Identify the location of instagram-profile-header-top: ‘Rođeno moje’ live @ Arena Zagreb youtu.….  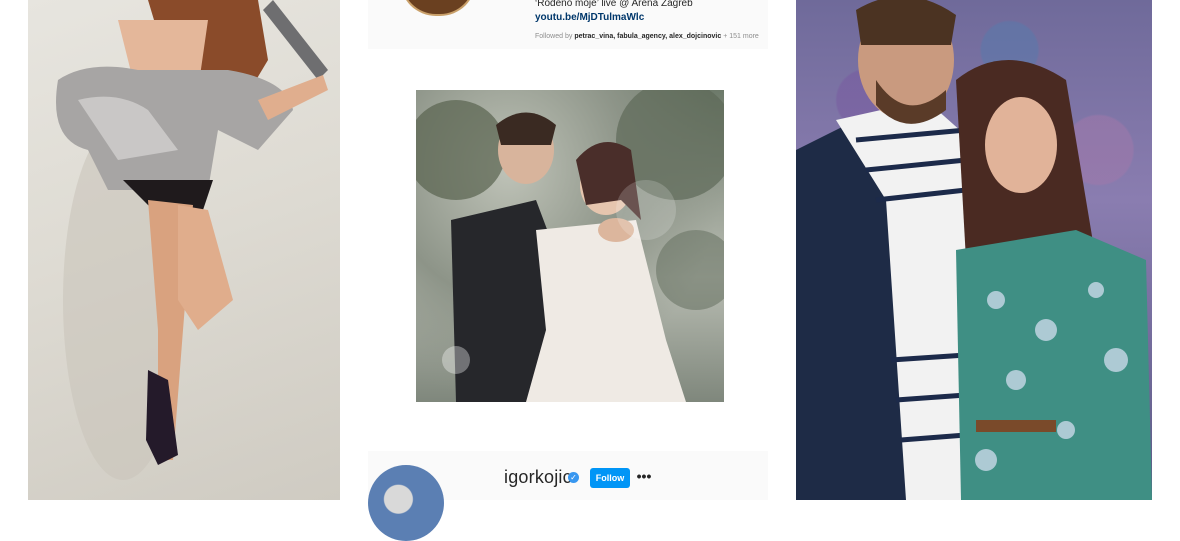
(568, 24).